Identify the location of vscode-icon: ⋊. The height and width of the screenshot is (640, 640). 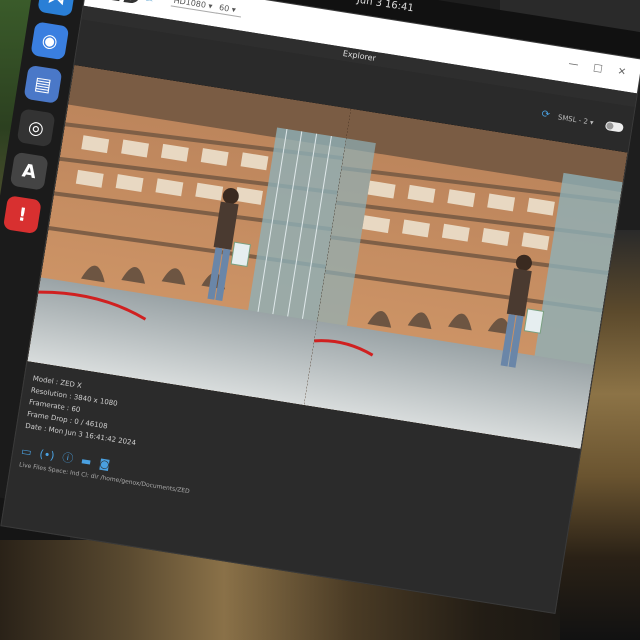
(57, 8).